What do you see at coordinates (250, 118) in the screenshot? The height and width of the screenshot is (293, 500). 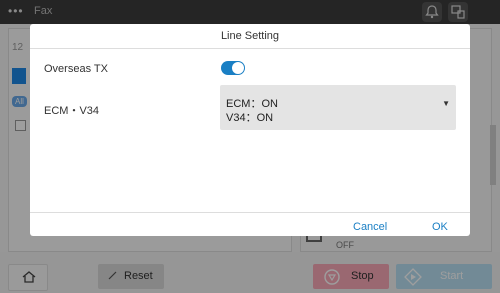 I see `v34-value: V34：ON` at bounding box center [250, 118].